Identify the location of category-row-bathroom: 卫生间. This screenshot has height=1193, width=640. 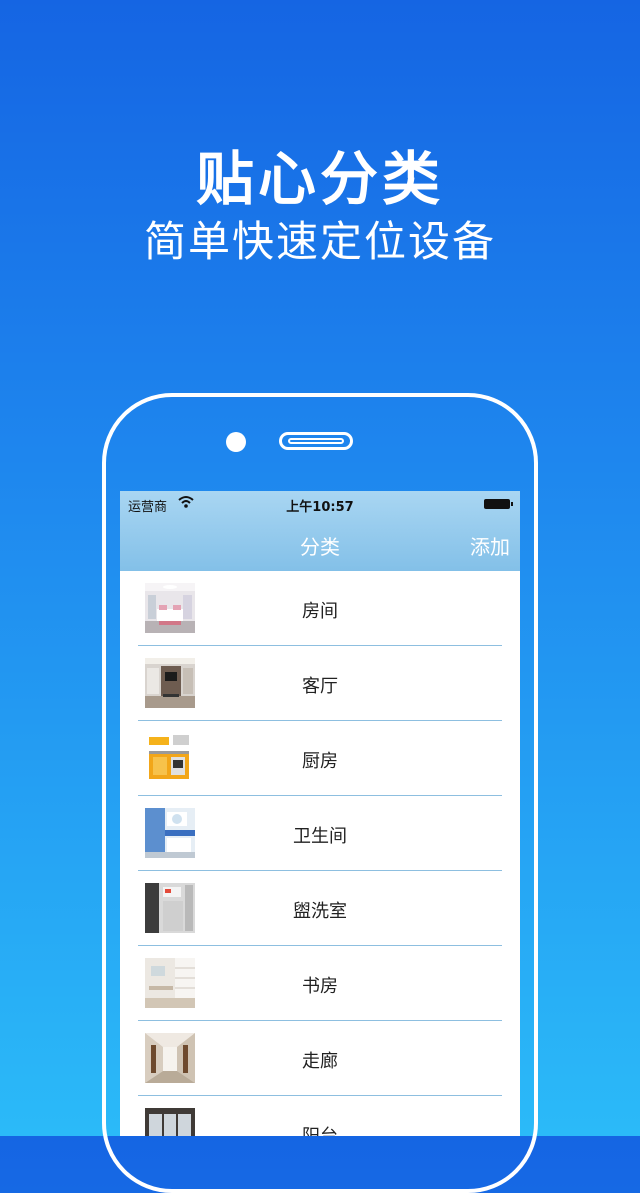
(320, 833).